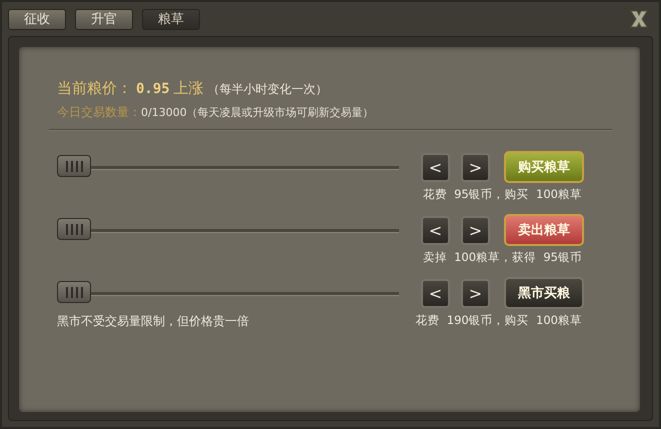 Image resolution: width=661 pixels, height=429 pixels. Describe the element at coordinates (189, 88) in the screenshot. I see `price-trend: 上涨` at that location.